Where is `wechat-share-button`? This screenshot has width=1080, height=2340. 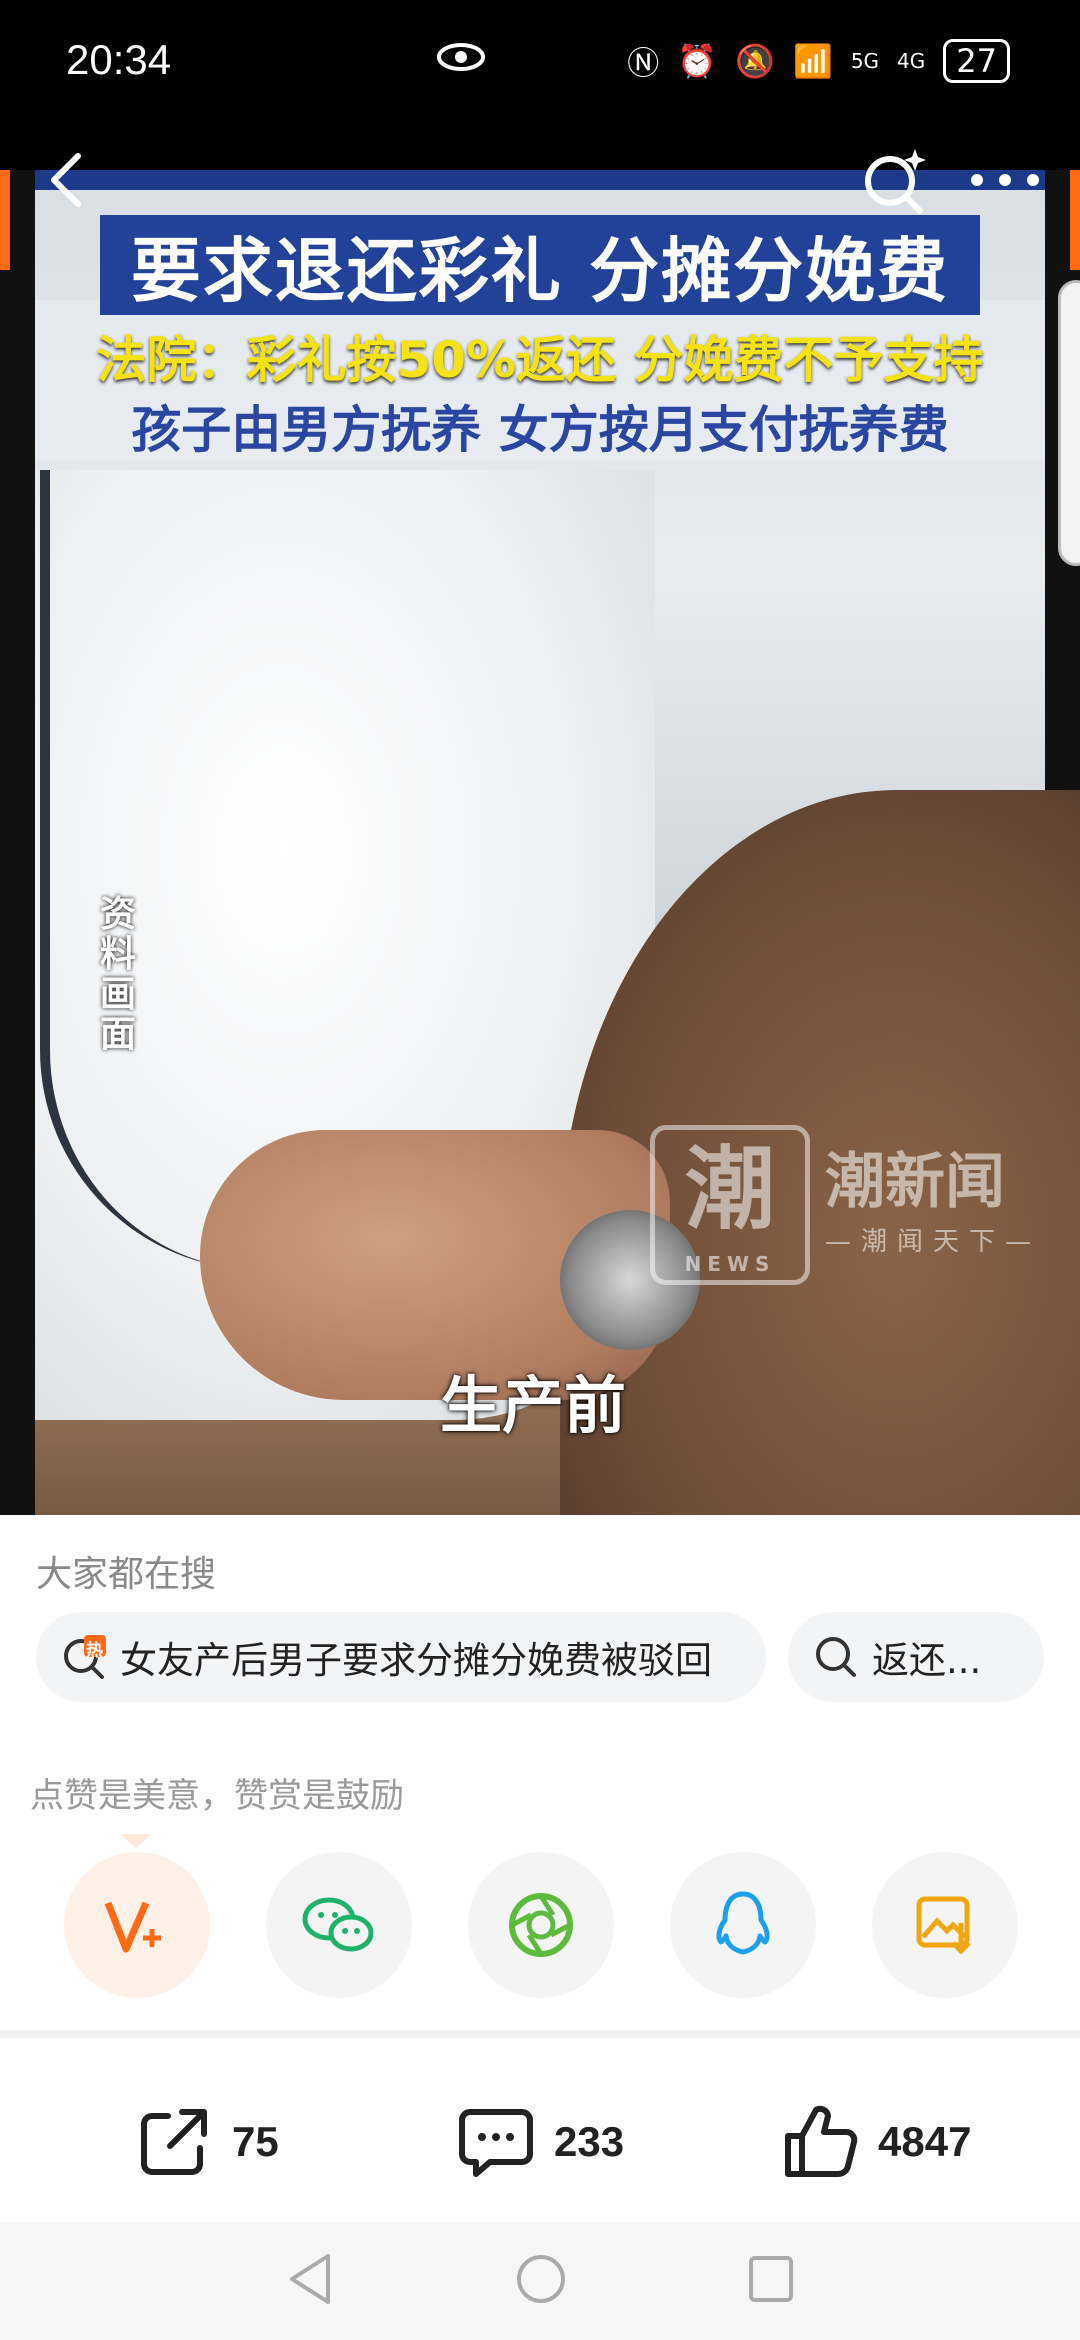
wechat-share-button is located at coordinates (339, 1925).